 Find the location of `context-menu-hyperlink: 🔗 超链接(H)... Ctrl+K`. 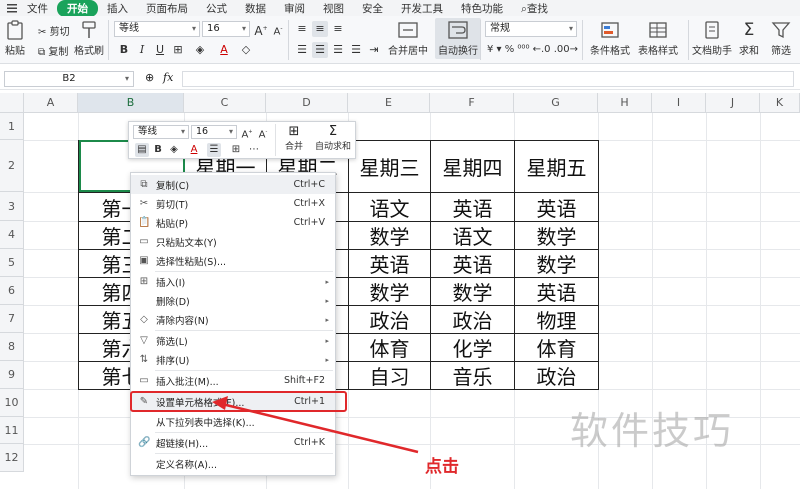

context-menu-hyperlink: 🔗 超链接(H)... Ctrl+K is located at coordinates (233, 442).